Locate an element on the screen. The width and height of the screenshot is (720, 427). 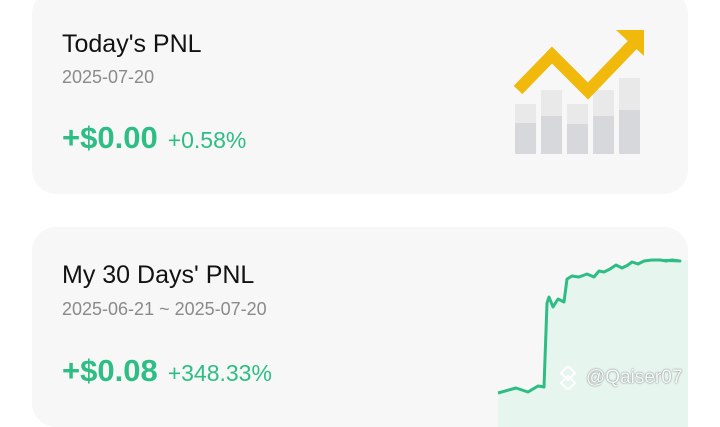
bar-group is located at coordinates (577, 116).